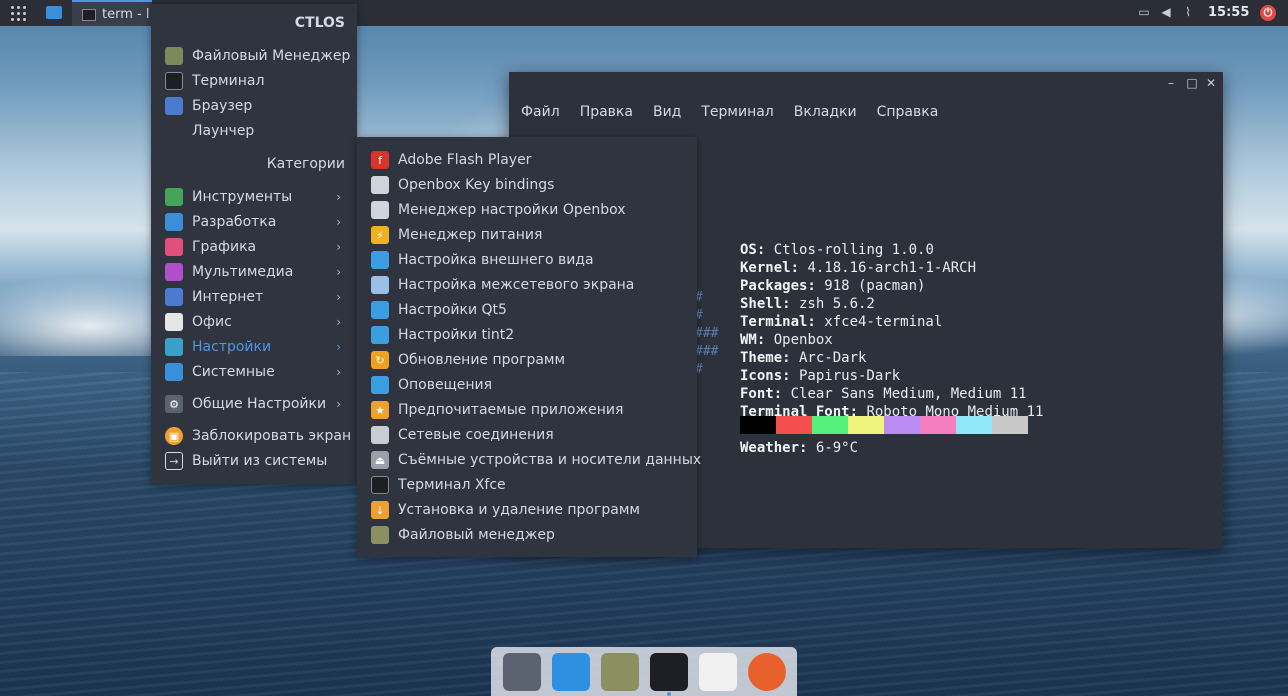 The height and width of the screenshot is (696, 1288). Describe the element at coordinates (380, 310) in the screenshot. I see `qt-settings-icon` at that location.